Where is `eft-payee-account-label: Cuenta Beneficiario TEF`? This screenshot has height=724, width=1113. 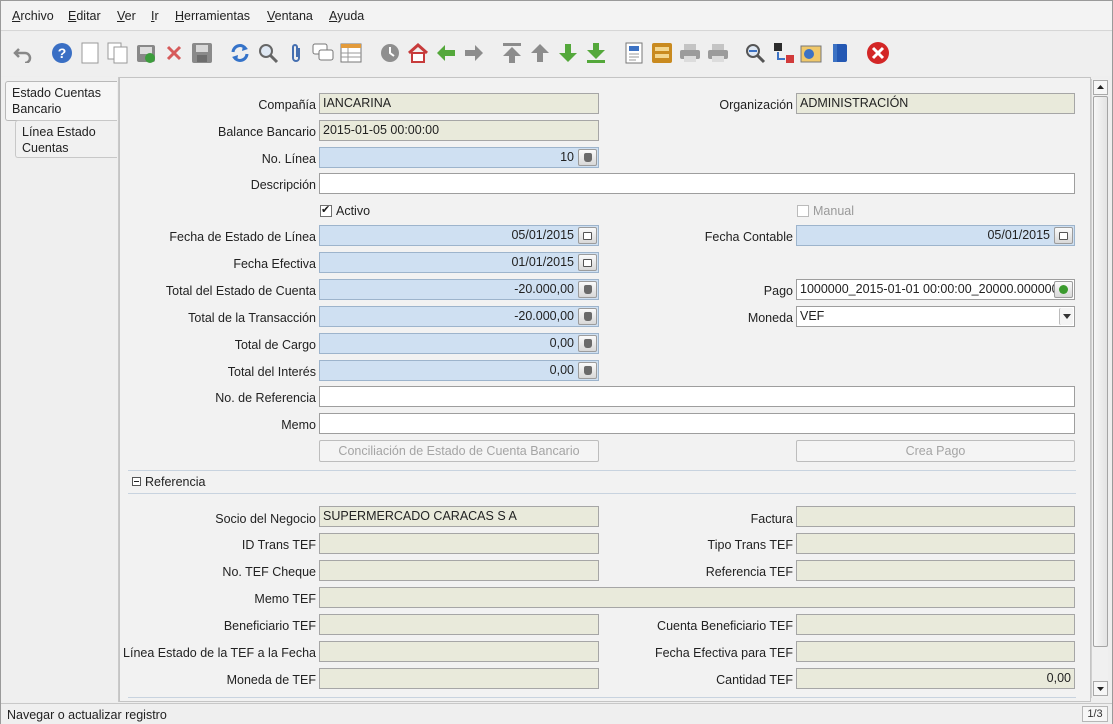 eft-payee-account-label: Cuenta Beneficiario TEF is located at coordinates (725, 626).